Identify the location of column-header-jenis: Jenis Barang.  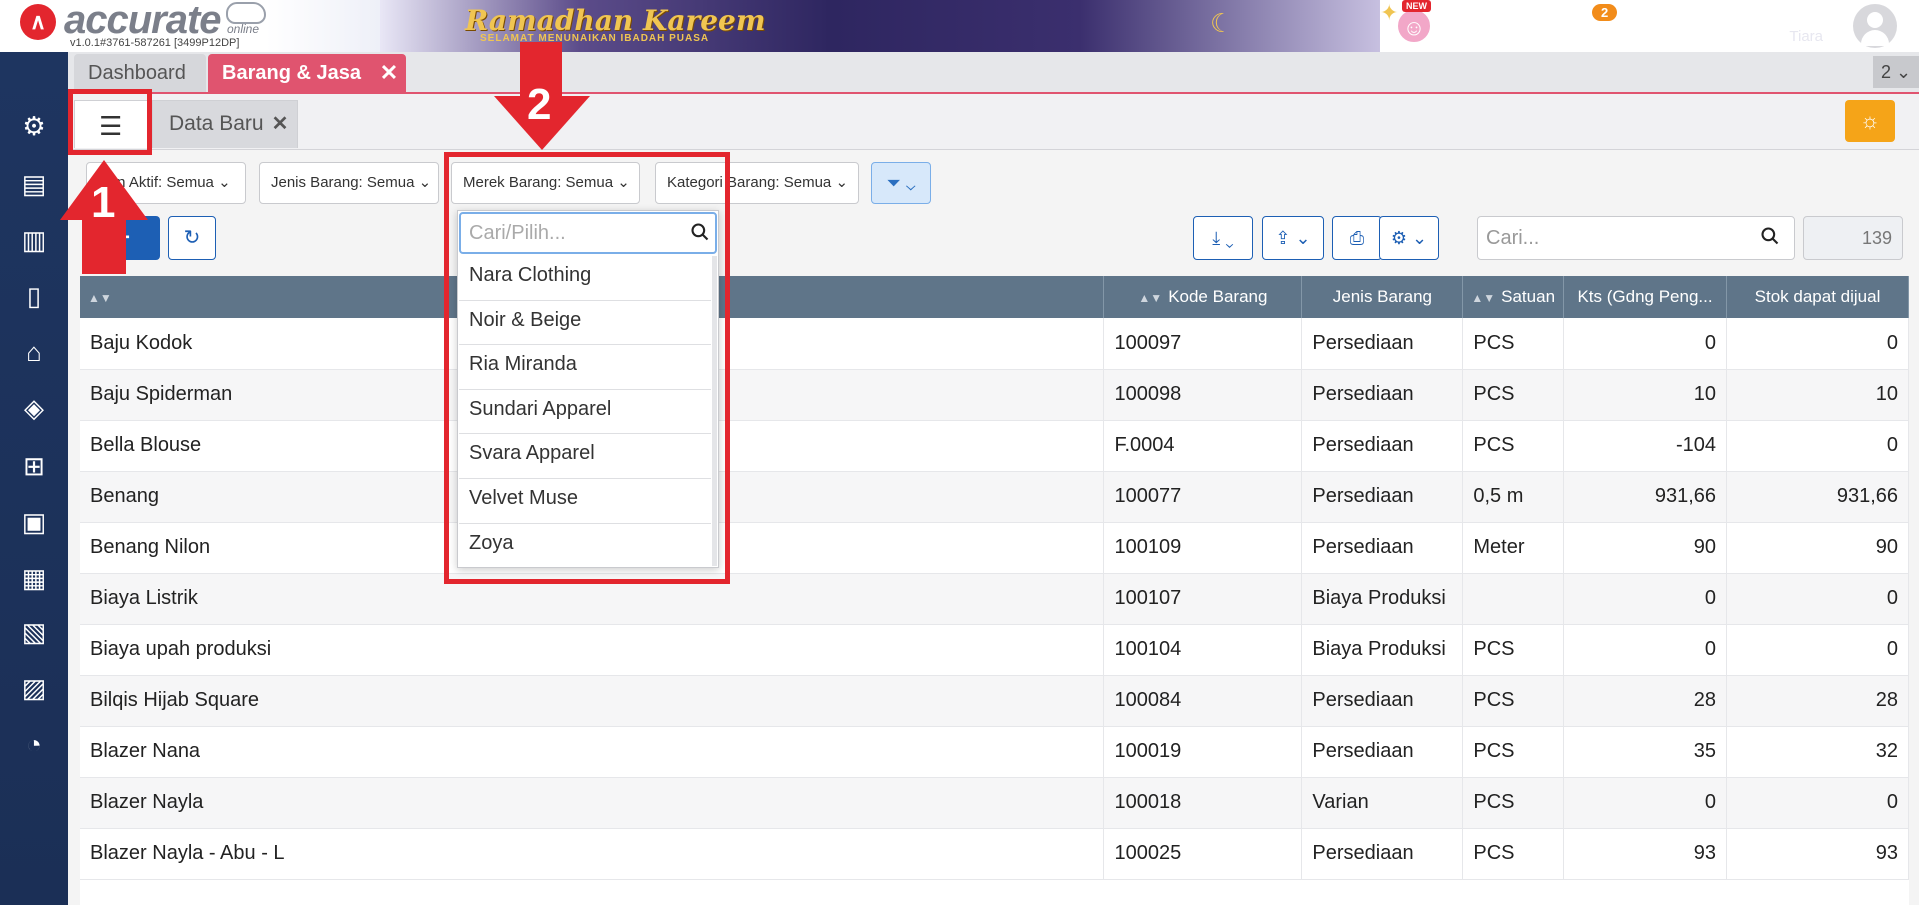
(1382, 297).